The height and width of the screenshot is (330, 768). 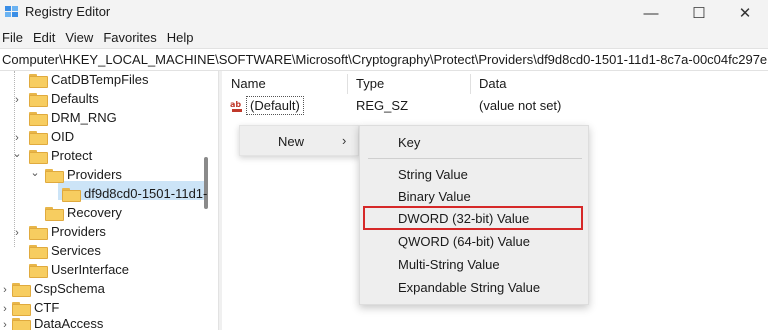 What do you see at coordinates (206, 183) in the screenshot?
I see `tree-scrollbar` at bounding box center [206, 183].